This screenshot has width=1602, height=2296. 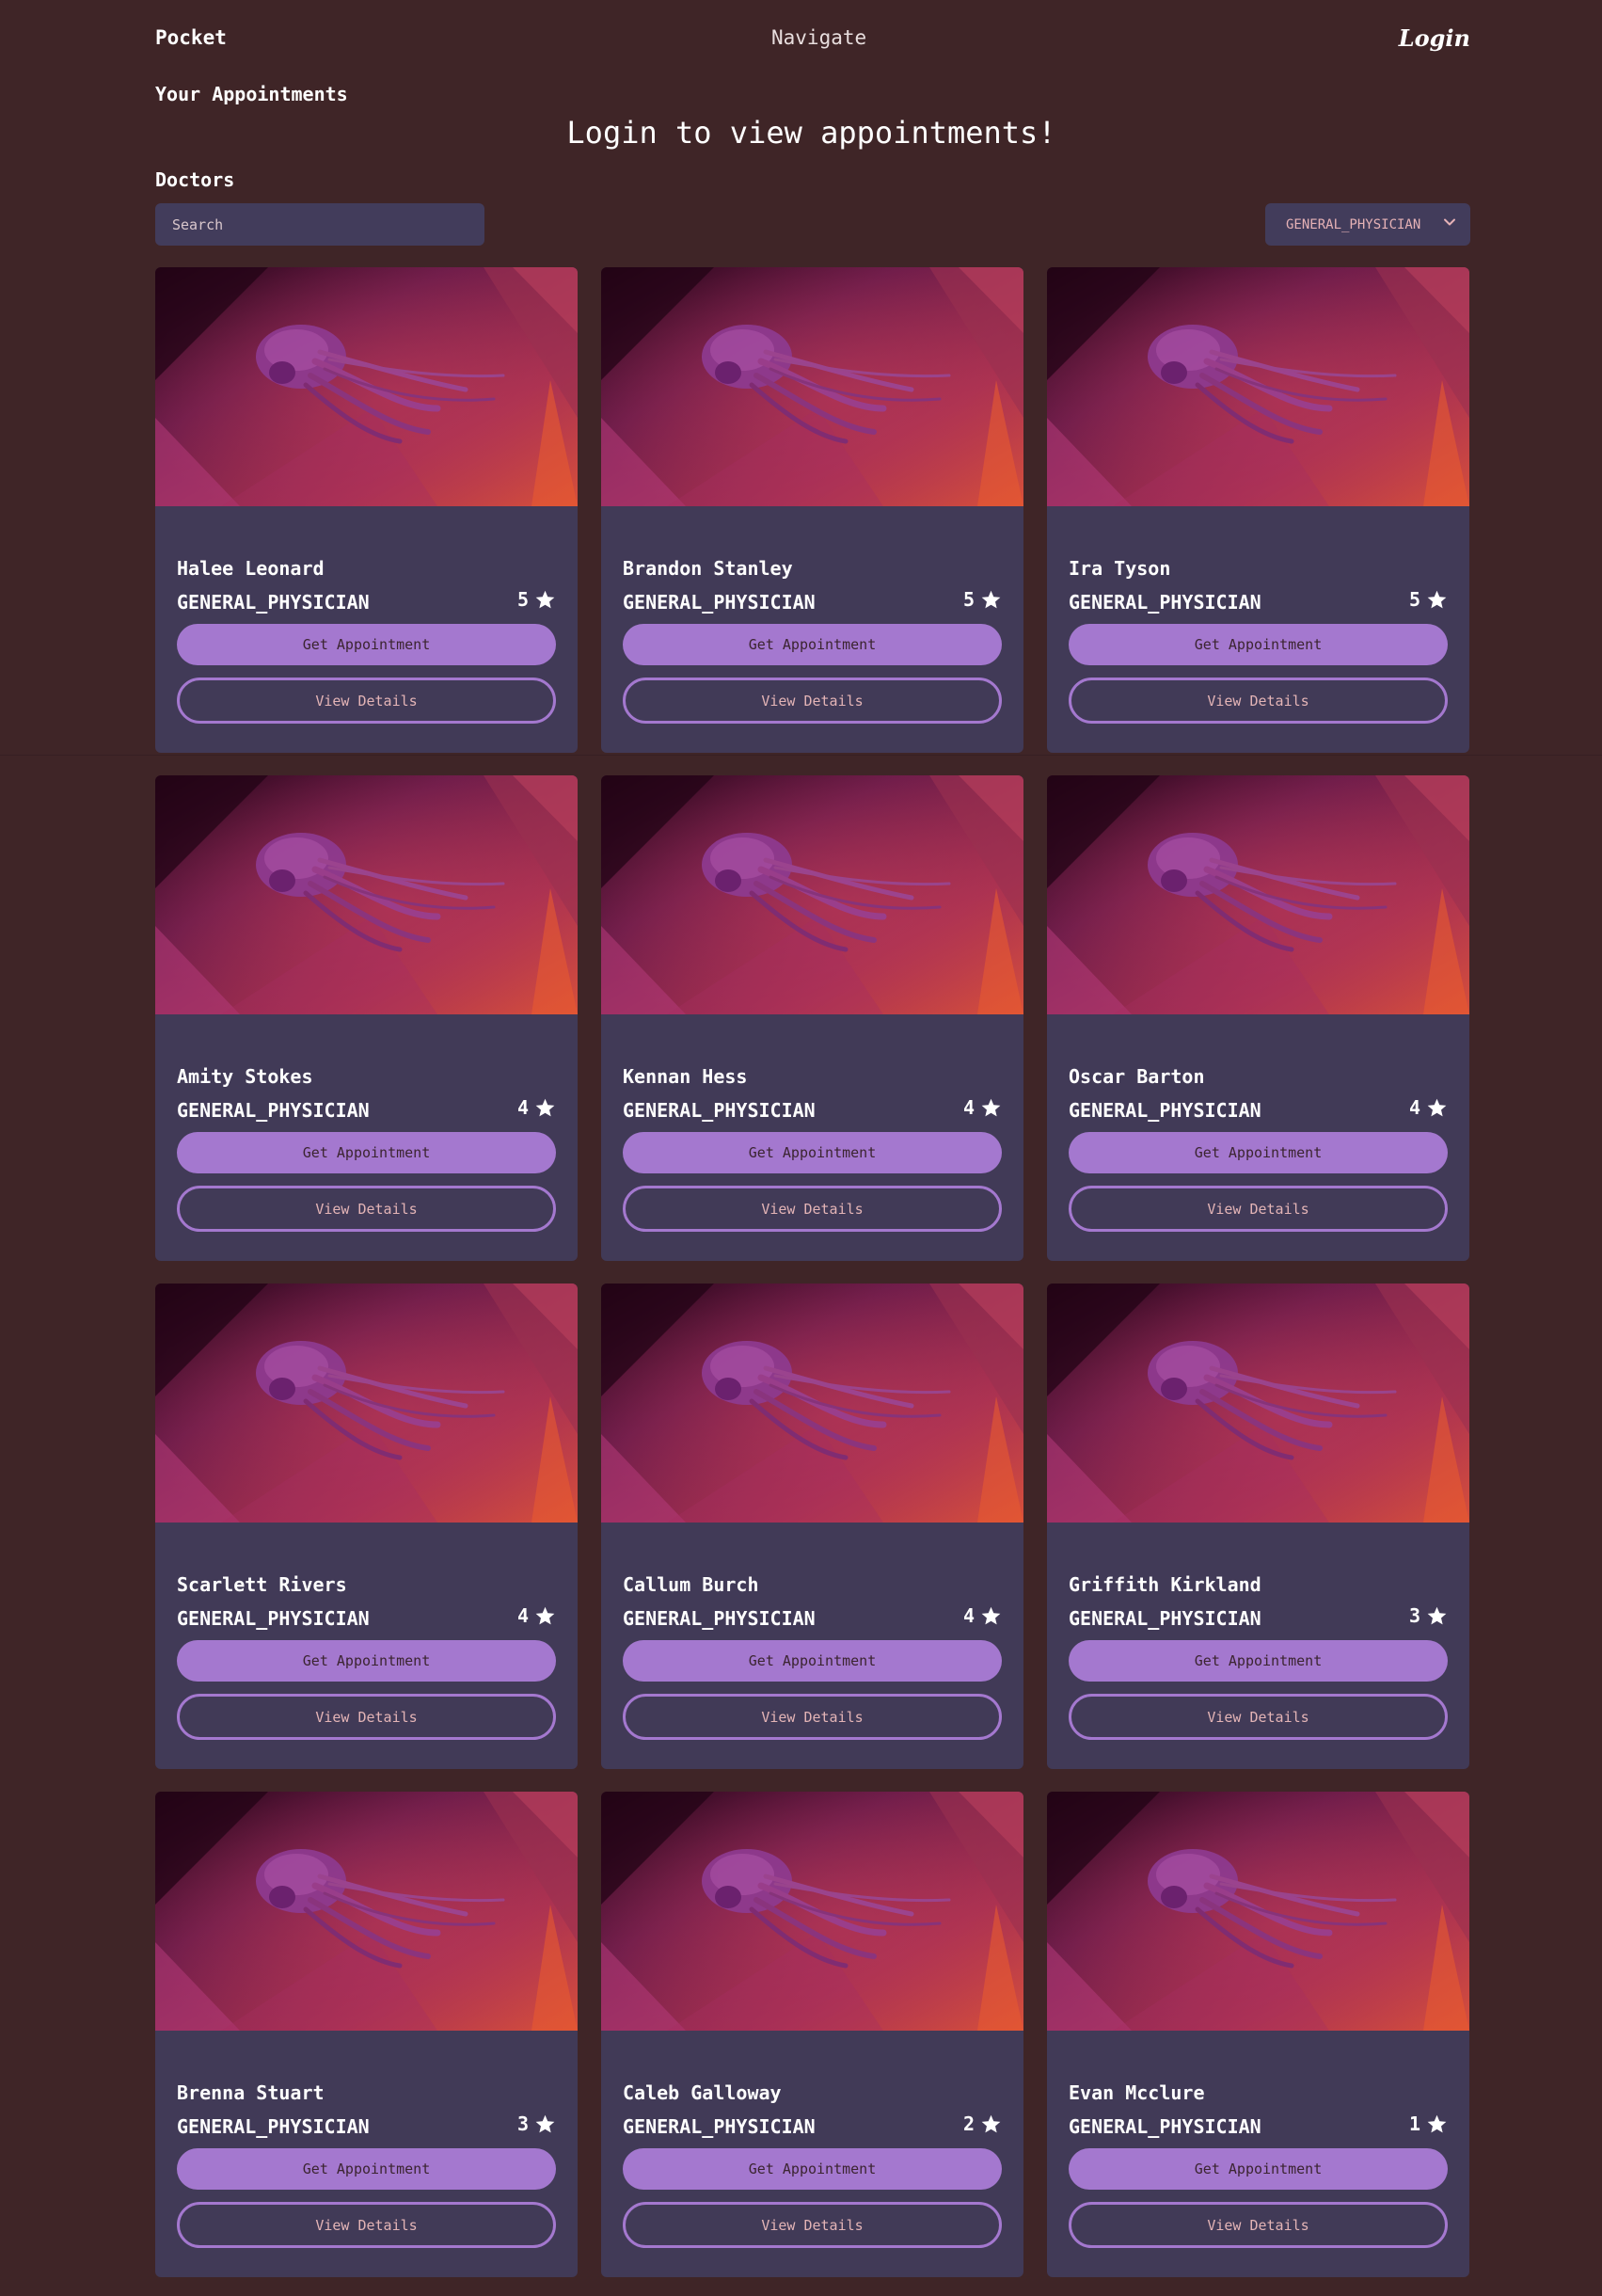 I want to click on doctor-rating: 2, so click(x=983, y=2124).